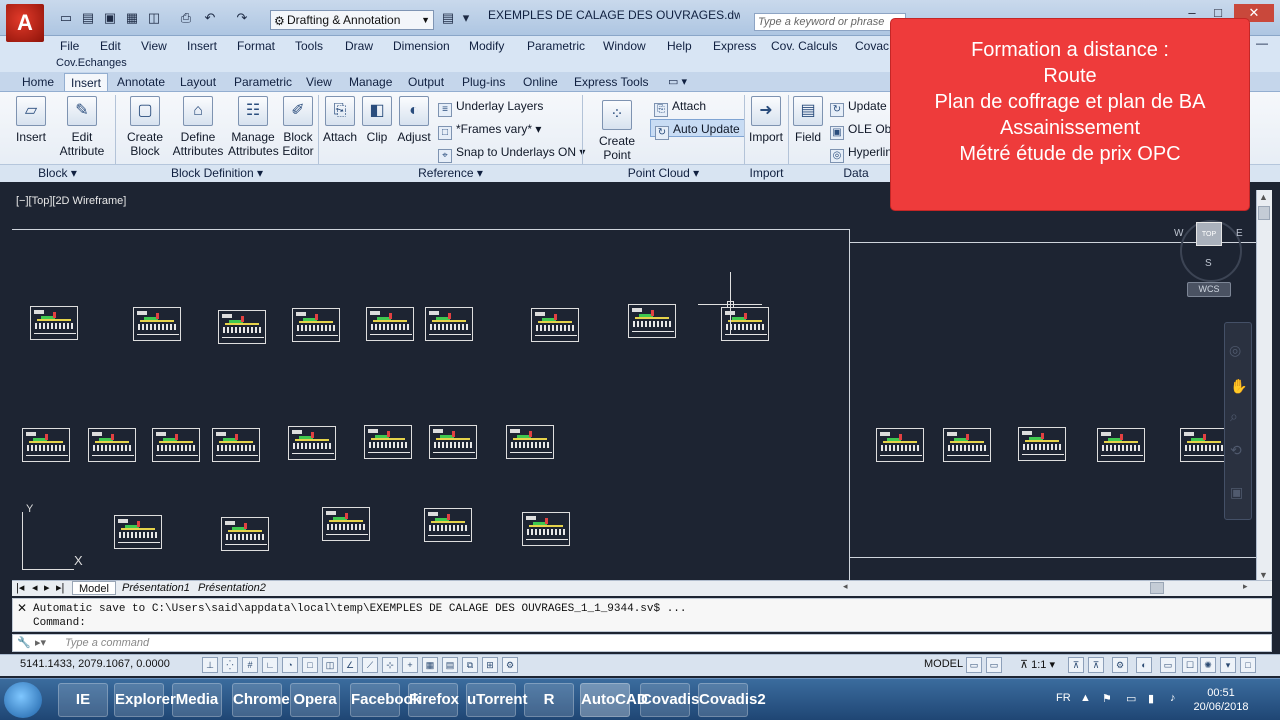 Image resolution: width=1280 pixels, height=720 pixels. I want to click on model-space-toggle: MODEL, so click(943, 664).